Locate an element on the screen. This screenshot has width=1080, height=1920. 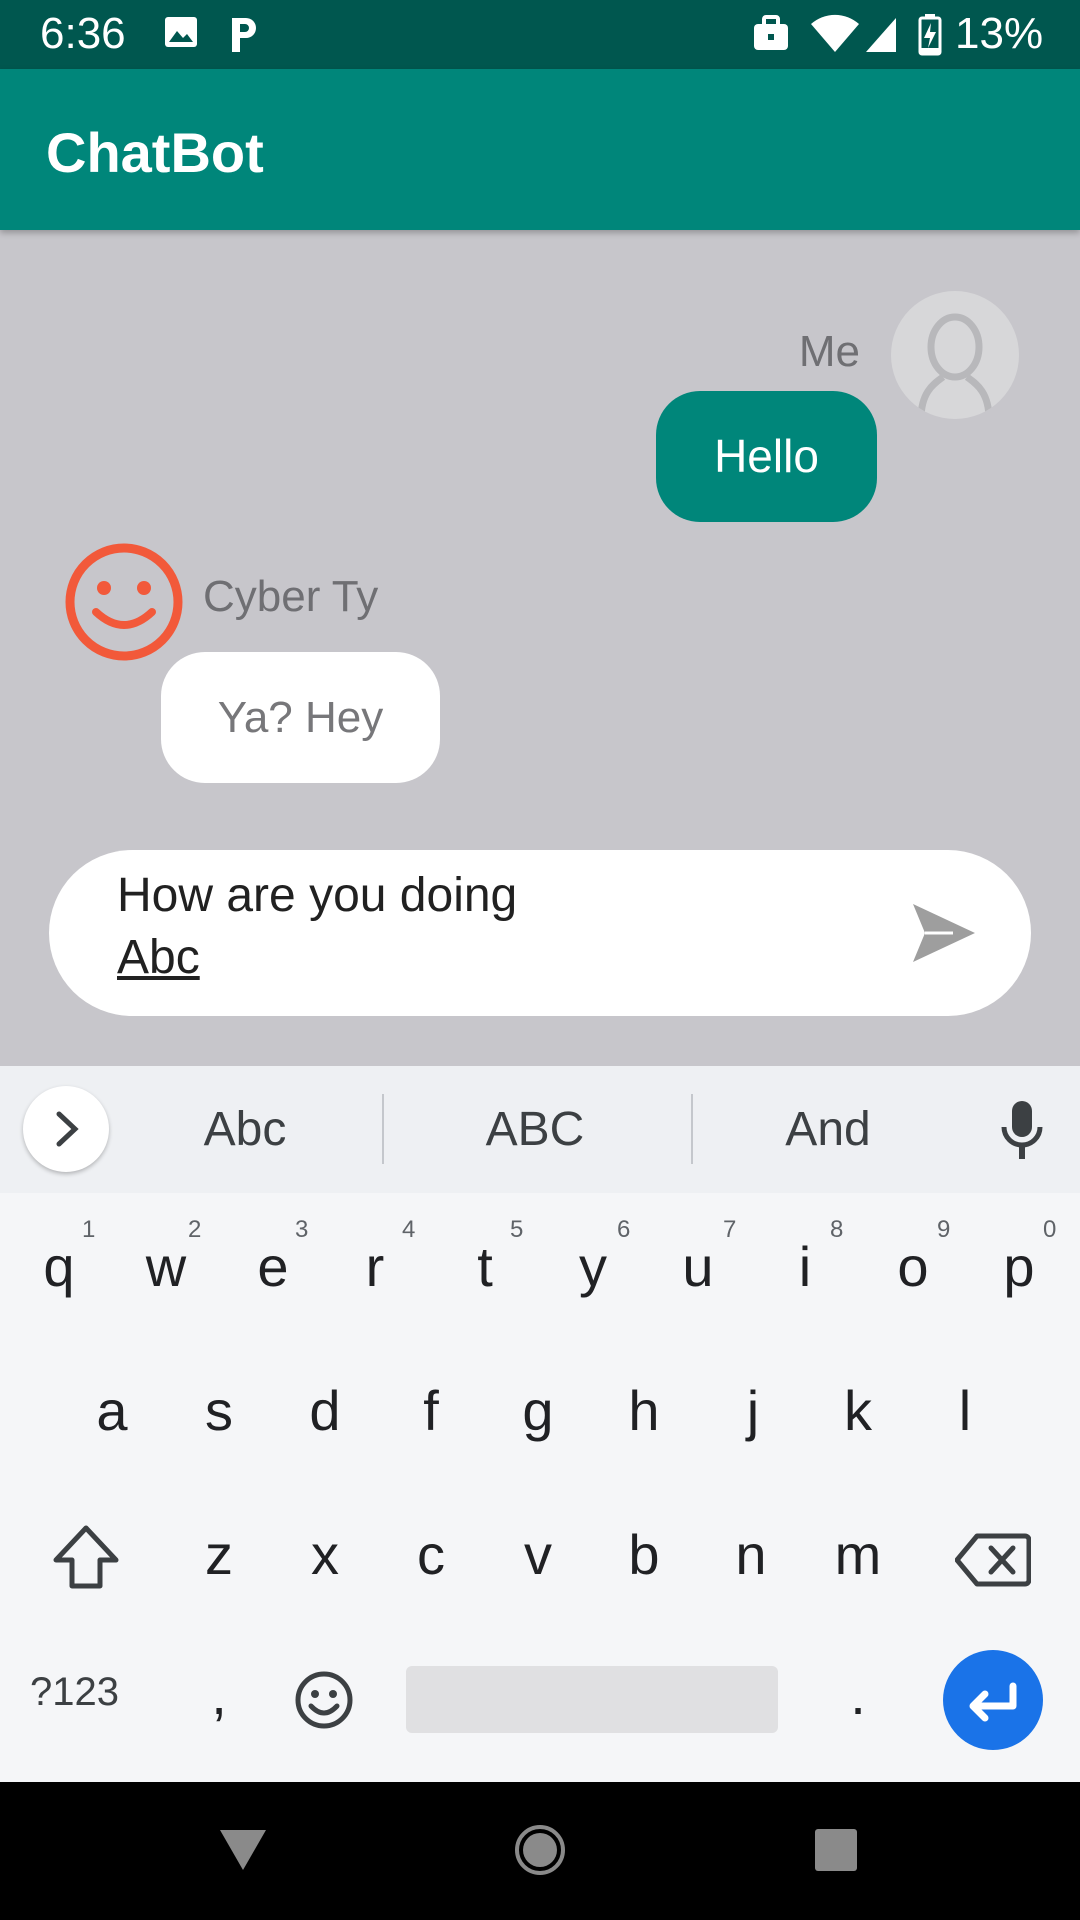
work-profile-icon is located at coordinates (771, 32).